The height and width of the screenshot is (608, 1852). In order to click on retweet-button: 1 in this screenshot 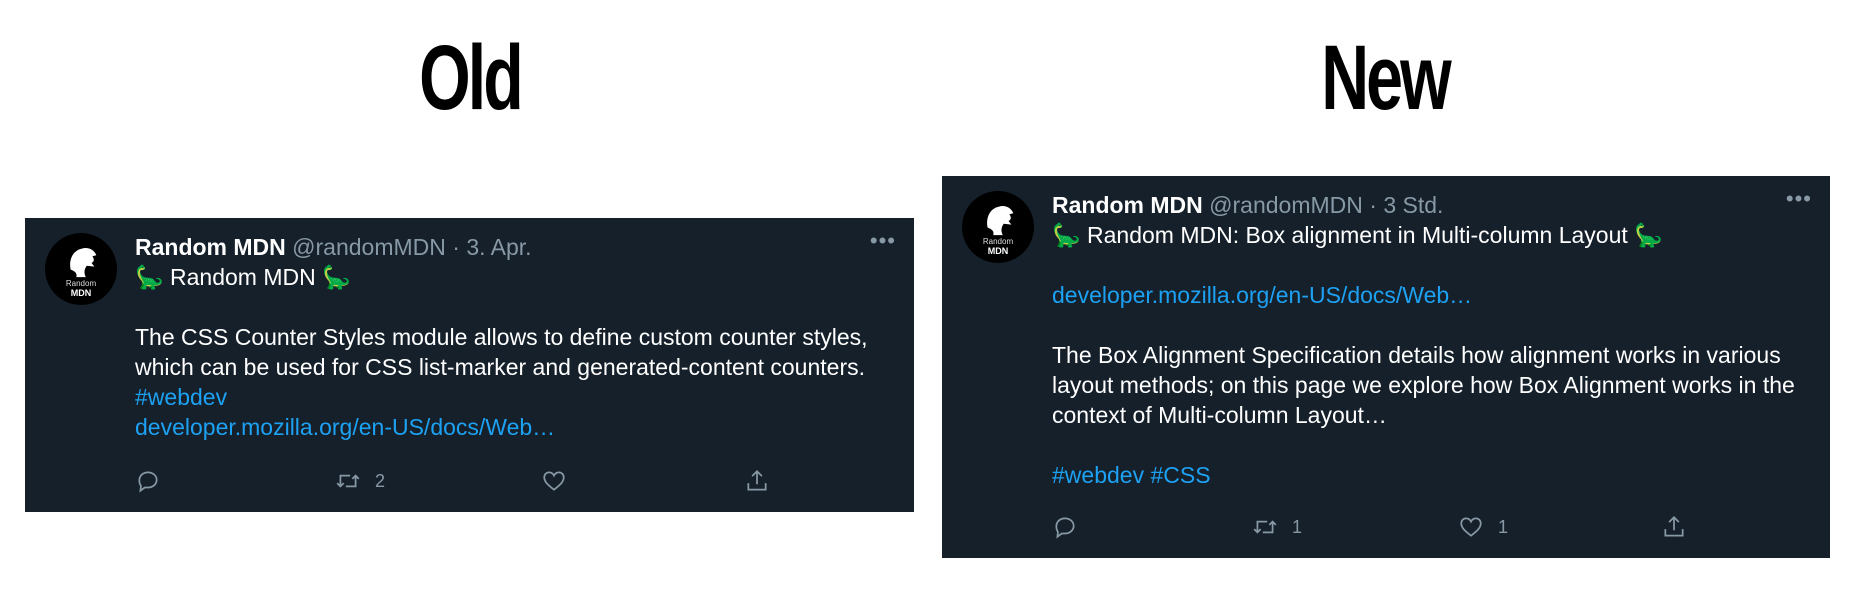, I will do `click(1277, 527)`.